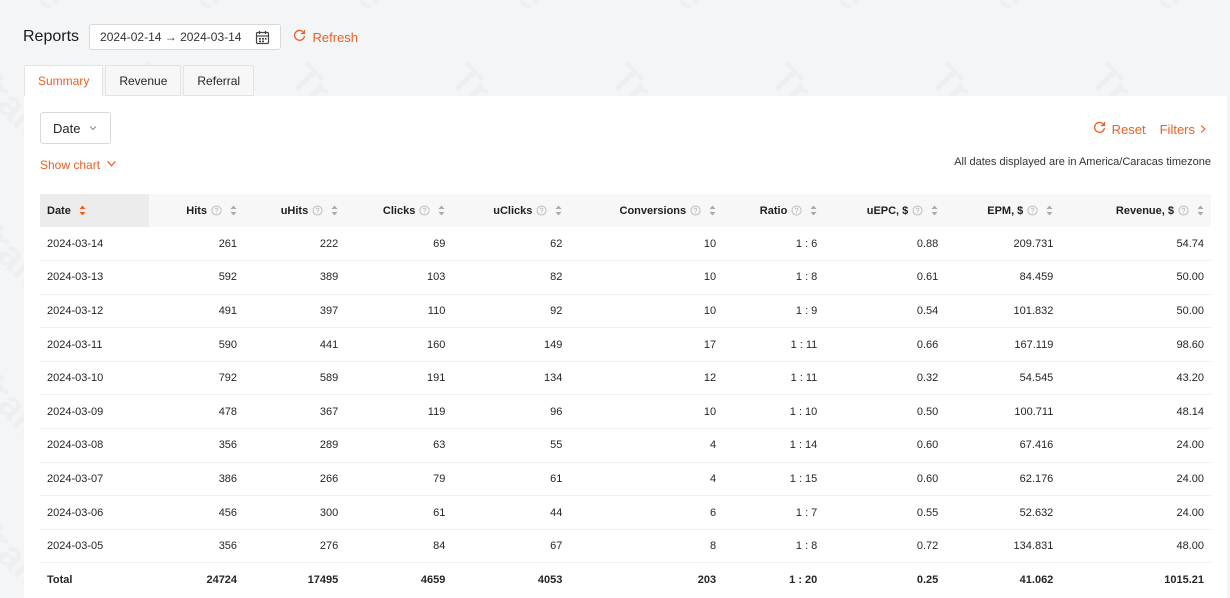  Describe the element at coordinates (646, 210) in the screenshot. I see `column-header-conversions: Conversions` at that location.